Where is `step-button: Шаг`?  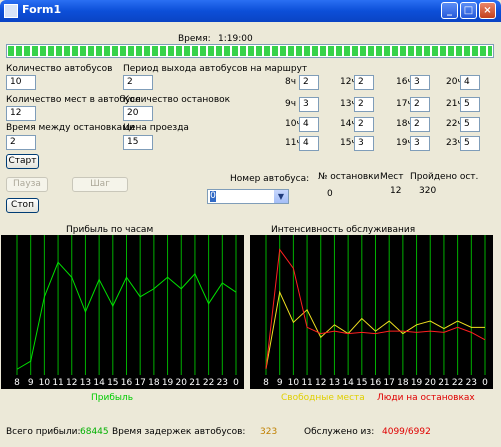
step-button: Шаг is located at coordinates (100, 184).